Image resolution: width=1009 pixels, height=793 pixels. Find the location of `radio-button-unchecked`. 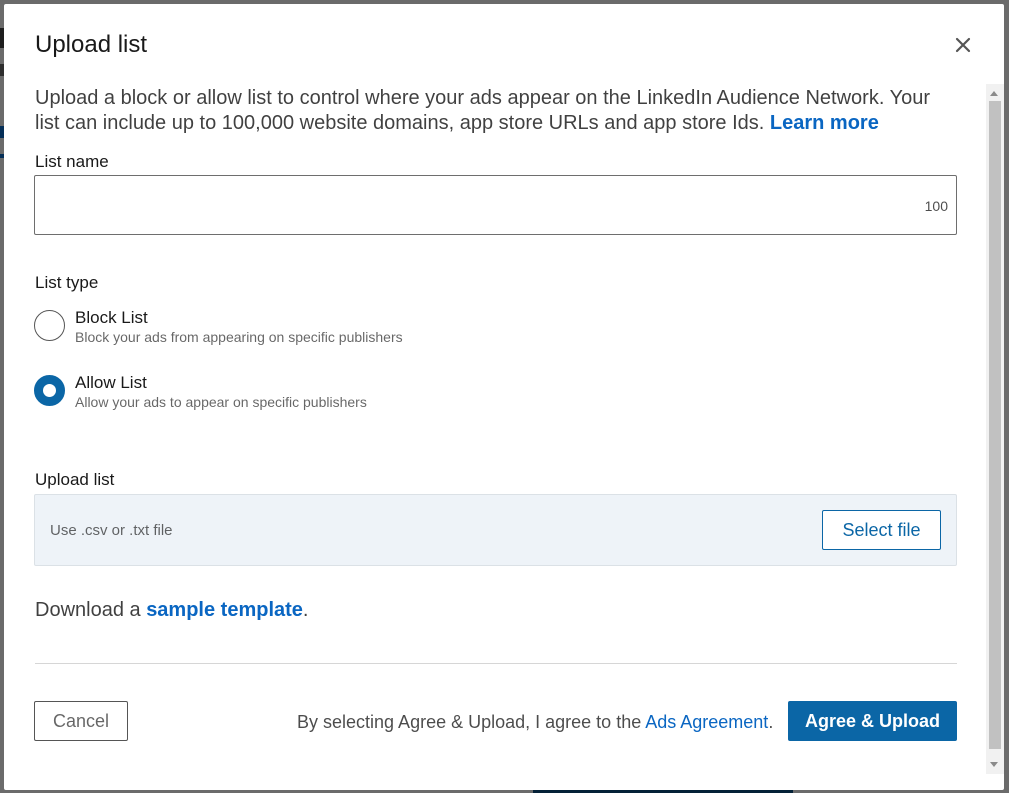

radio-button-unchecked is located at coordinates (49, 325).